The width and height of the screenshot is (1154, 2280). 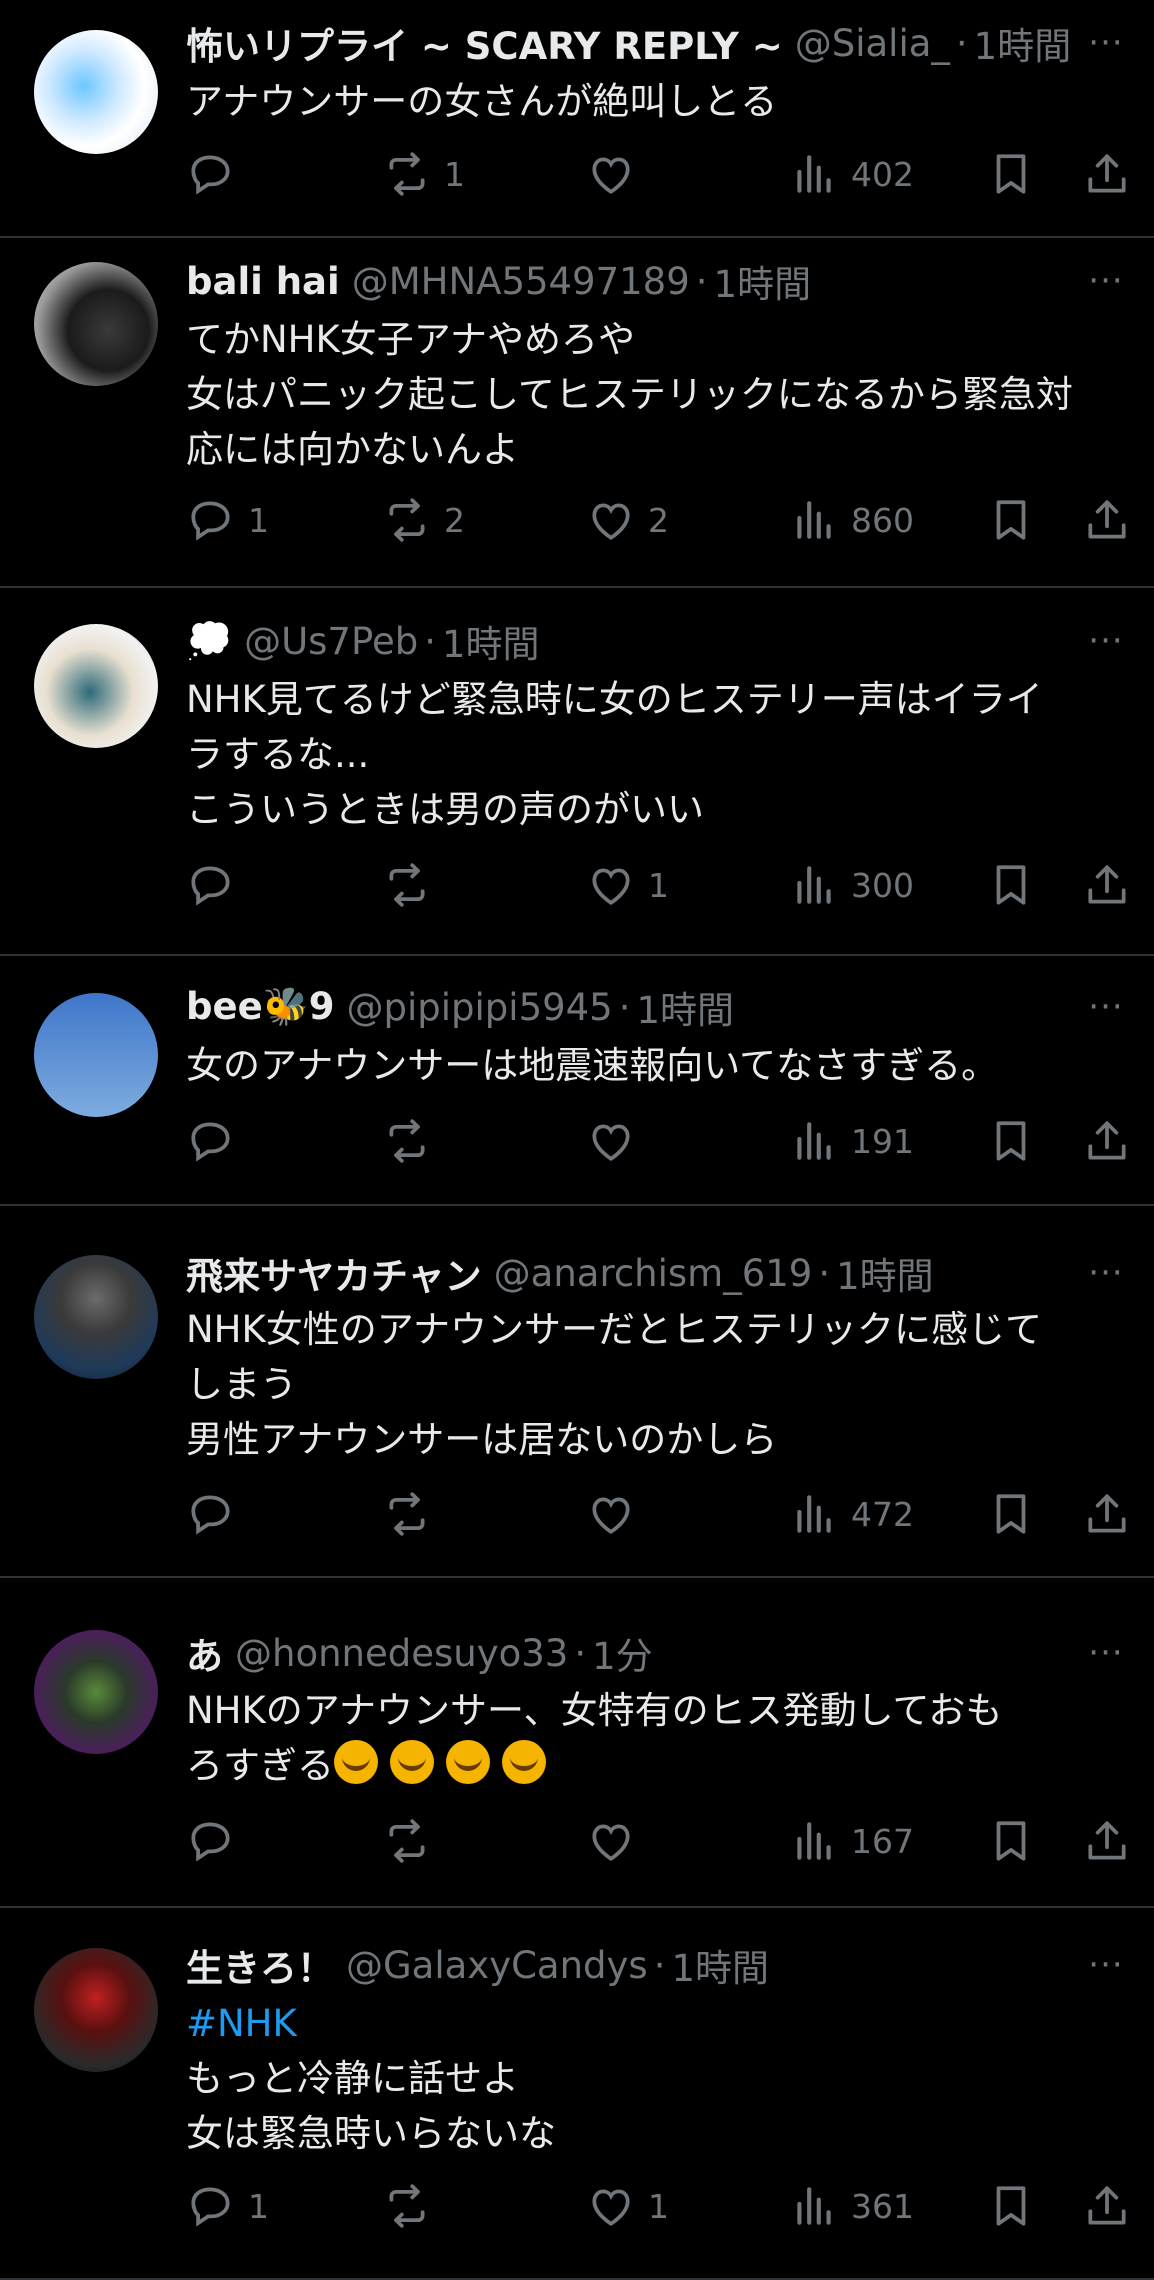 I want to click on like-icon, so click(x=611, y=174).